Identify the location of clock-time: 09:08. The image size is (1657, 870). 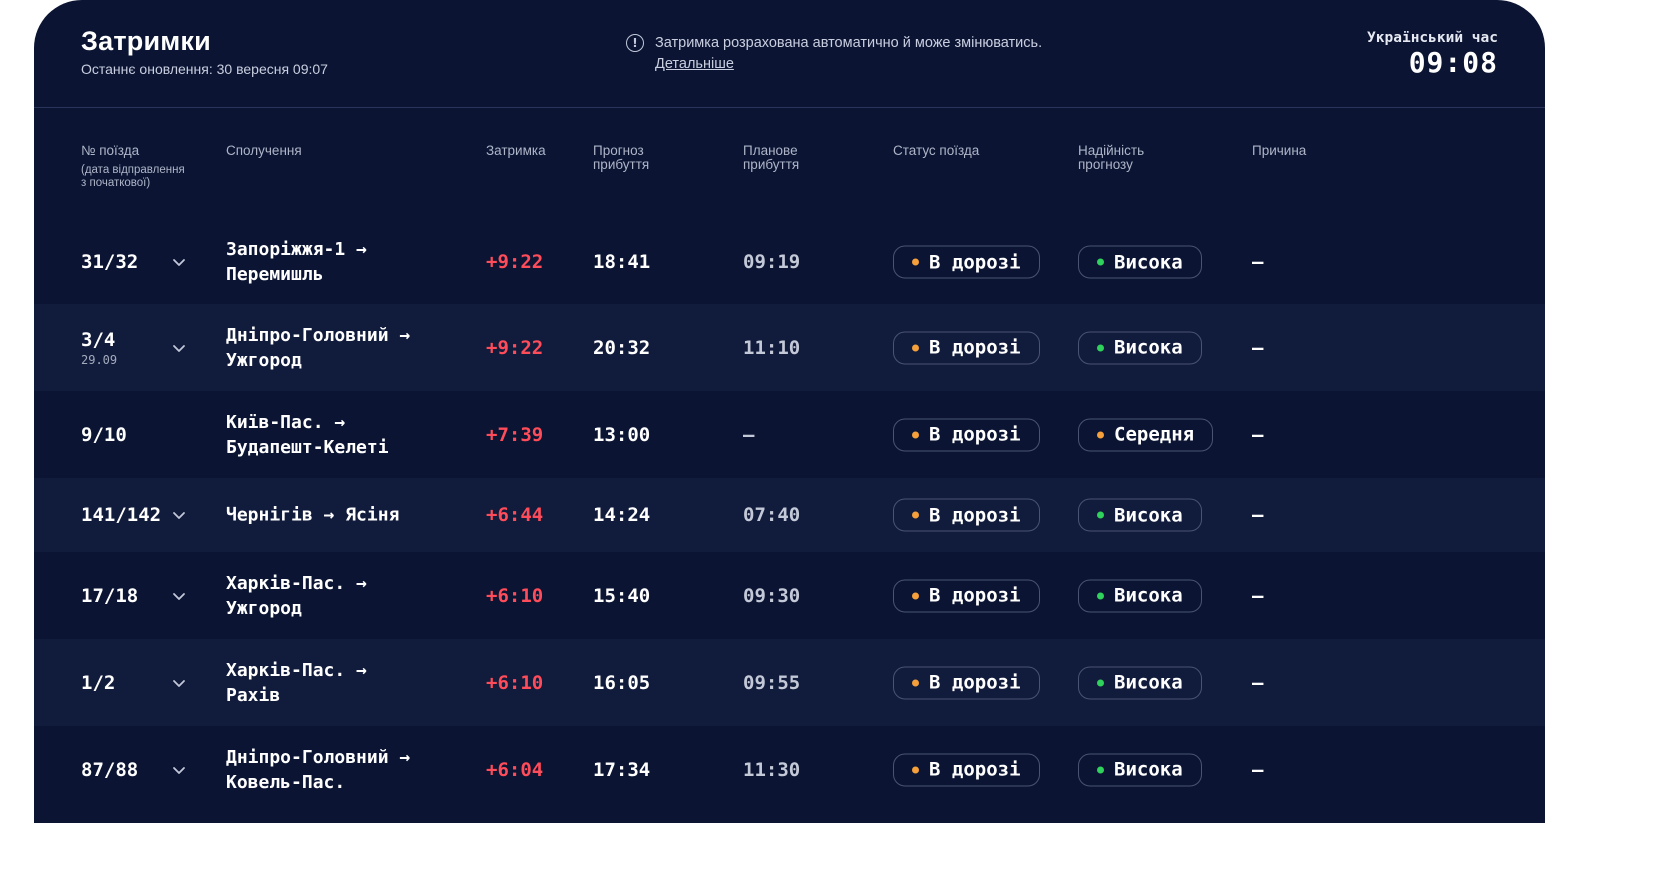
(1453, 62).